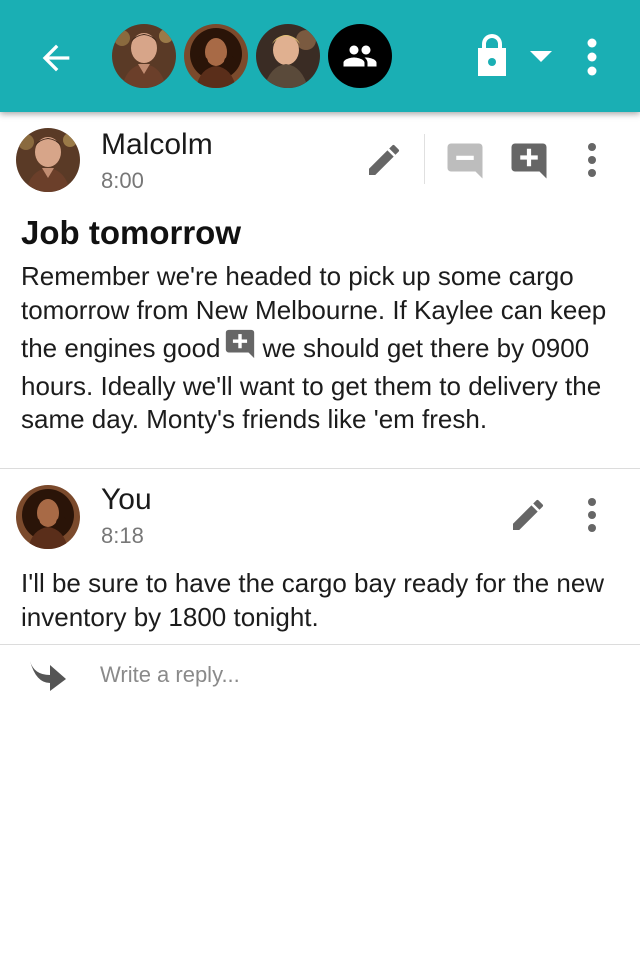  I want to click on author-name: You, so click(126, 499).